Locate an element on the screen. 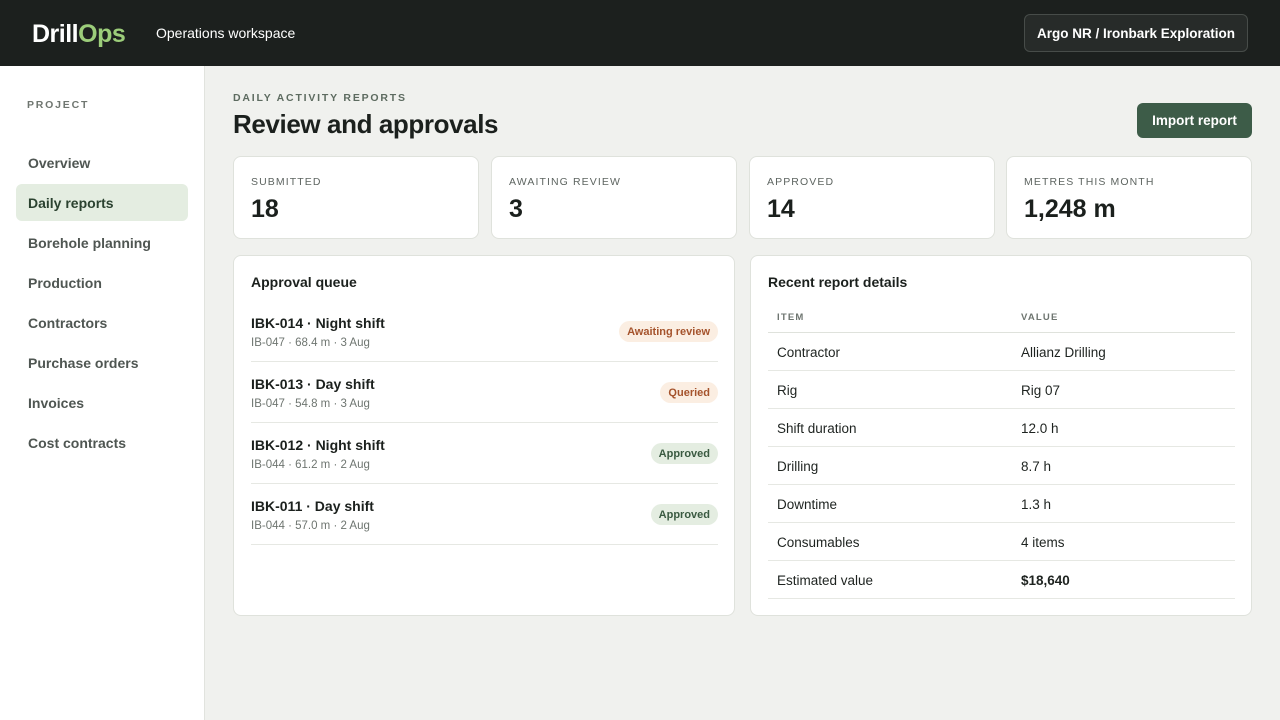 This screenshot has height=720, width=1280. stat-card-awaiting-review: AWAITING REVIEW 3 is located at coordinates (614, 197).